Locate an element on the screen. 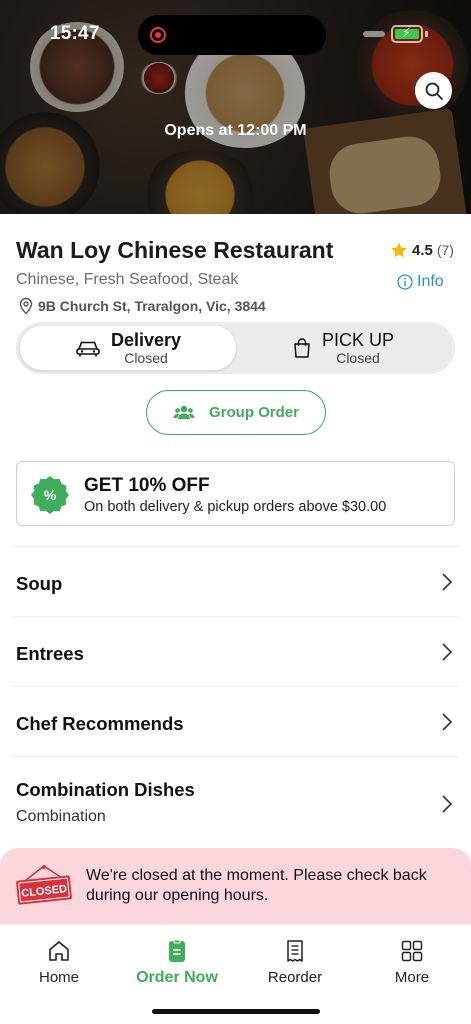 This screenshot has height=1024, width=471. category-row-combination-dishes: Combination Dishes Combination is located at coordinates (235, 802).